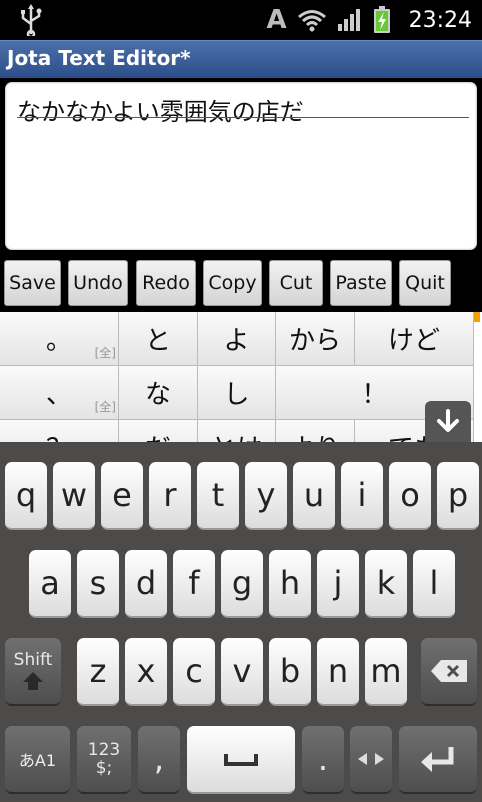 The image size is (482, 802). Describe the element at coordinates (362, 496) in the screenshot. I see `key-i: i` at that location.